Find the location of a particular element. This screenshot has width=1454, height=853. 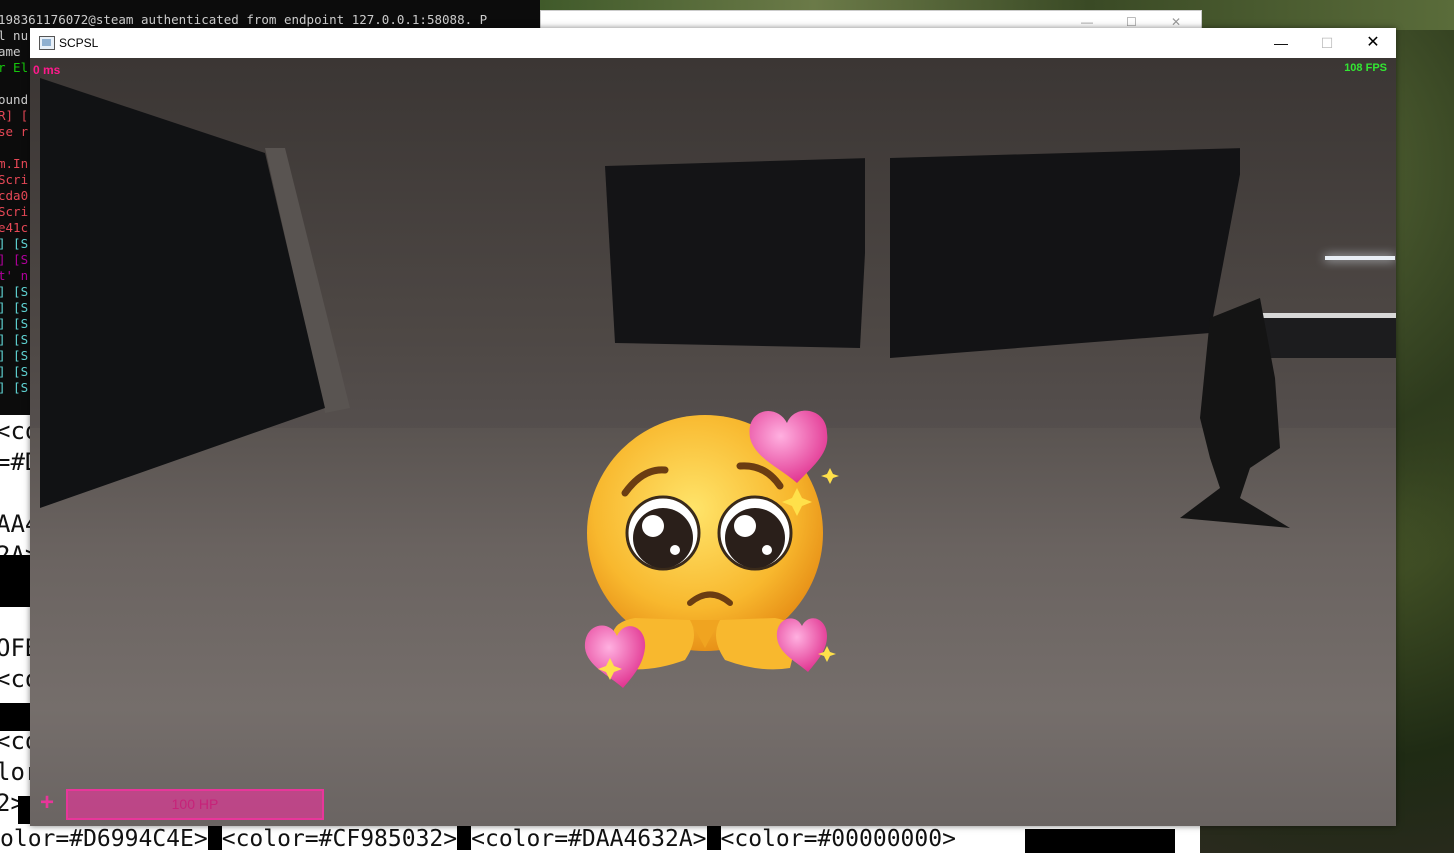

health-bar: 100 HP is located at coordinates (195, 804).